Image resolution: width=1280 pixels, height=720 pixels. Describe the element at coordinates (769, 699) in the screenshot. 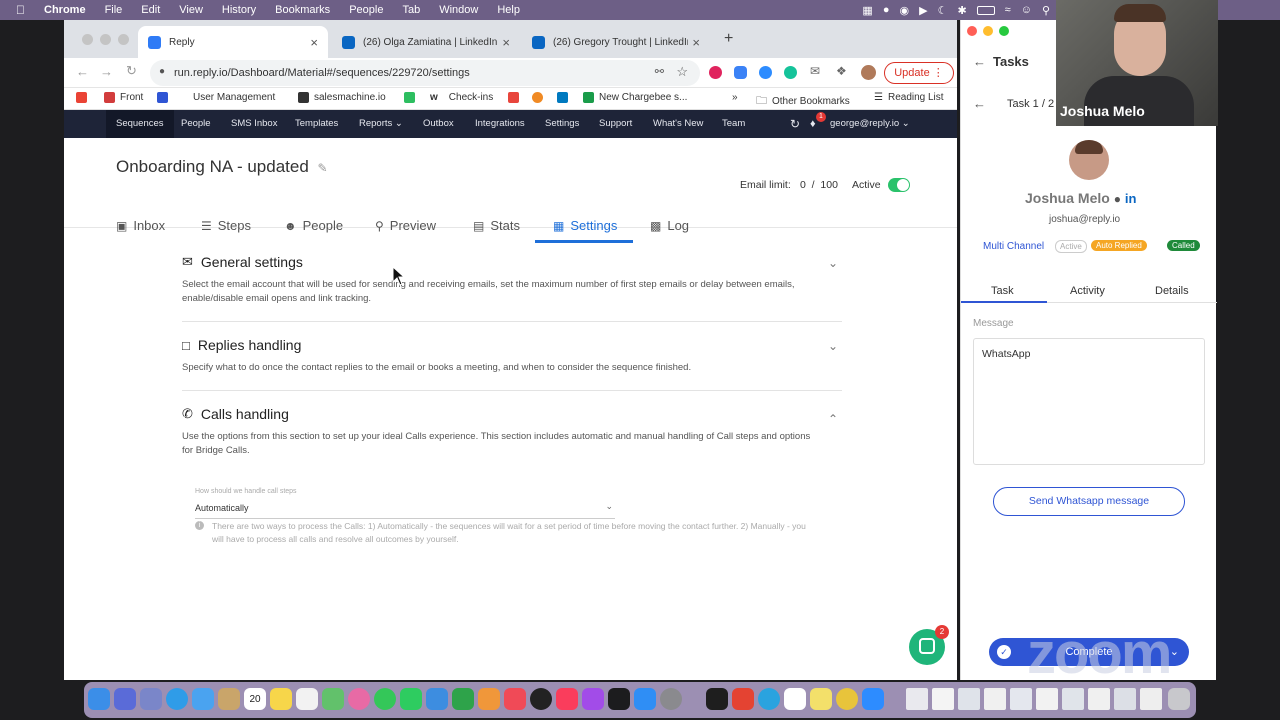

I see `telegram-icon` at that location.